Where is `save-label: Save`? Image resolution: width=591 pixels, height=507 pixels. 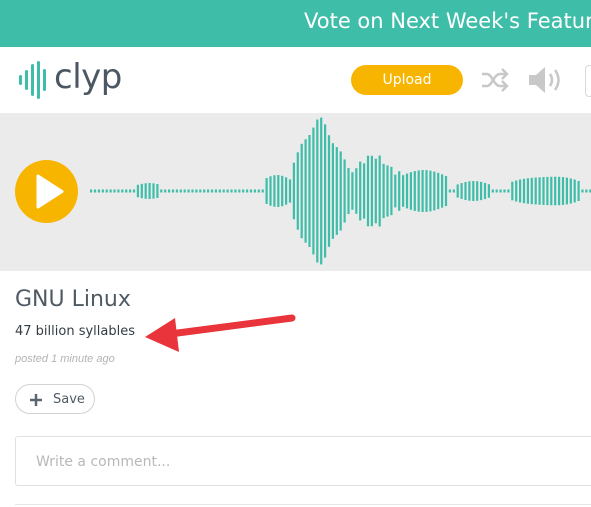 save-label: Save is located at coordinates (69, 399).